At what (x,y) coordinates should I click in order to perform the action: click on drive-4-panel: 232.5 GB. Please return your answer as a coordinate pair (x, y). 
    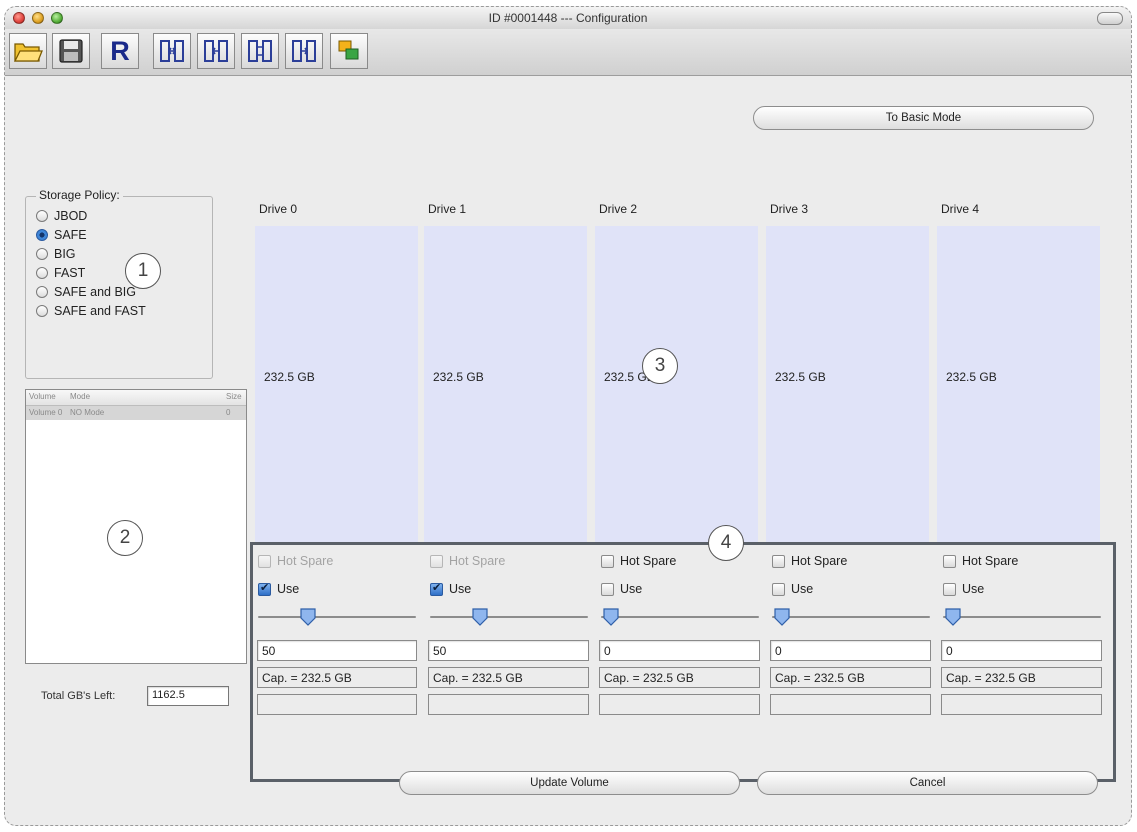
    Looking at the image, I should click on (1018, 385).